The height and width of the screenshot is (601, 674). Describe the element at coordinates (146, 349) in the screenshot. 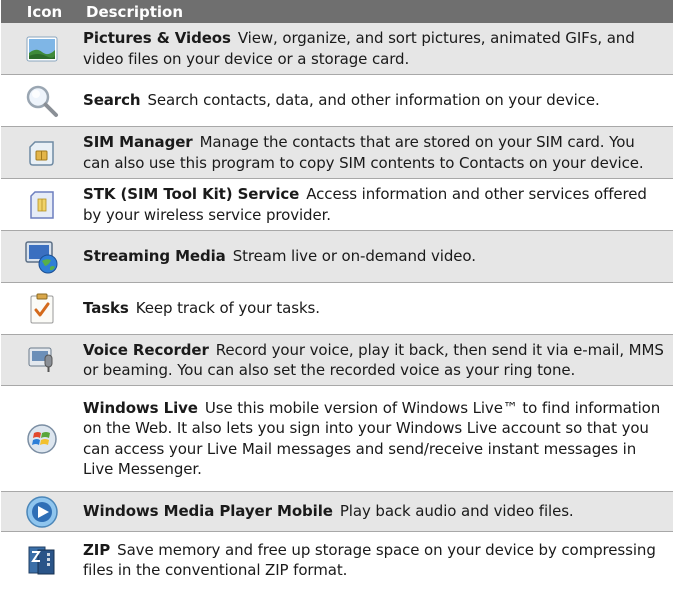

I see `row-name: Voice Recorder` at that location.